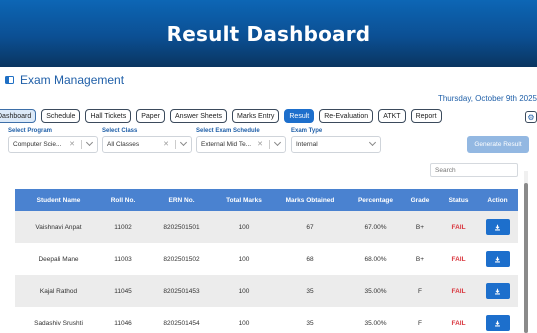 The image size is (537, 333). What do you see at coordinates (58, 291) in the screenshot?
I see `student-name: Kajal Rathod` at bounding box center [58, 291].